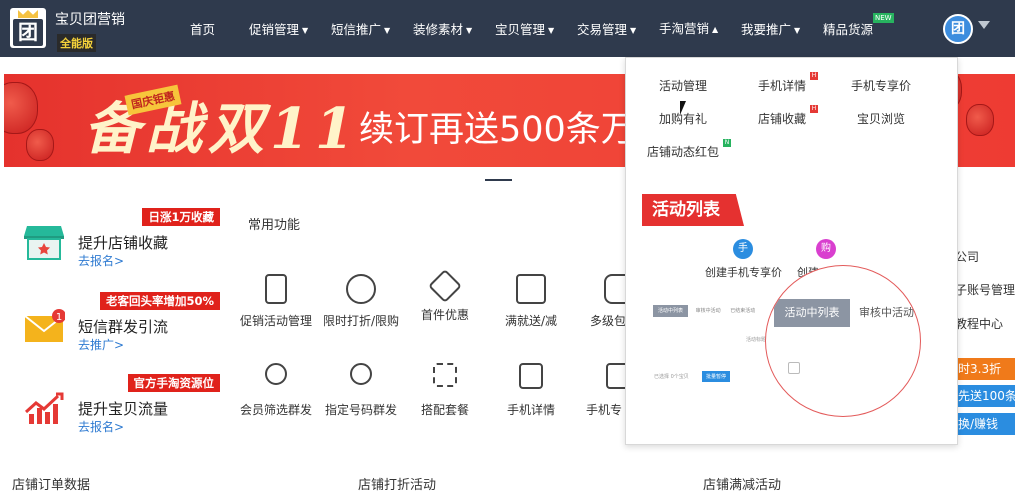 This screenshot has height=493, width=1015. What do you see at coordinates (848, 28) in the screenshot?
I see `nav-sourcing: 精品货源` at bounding box center [848, 28].